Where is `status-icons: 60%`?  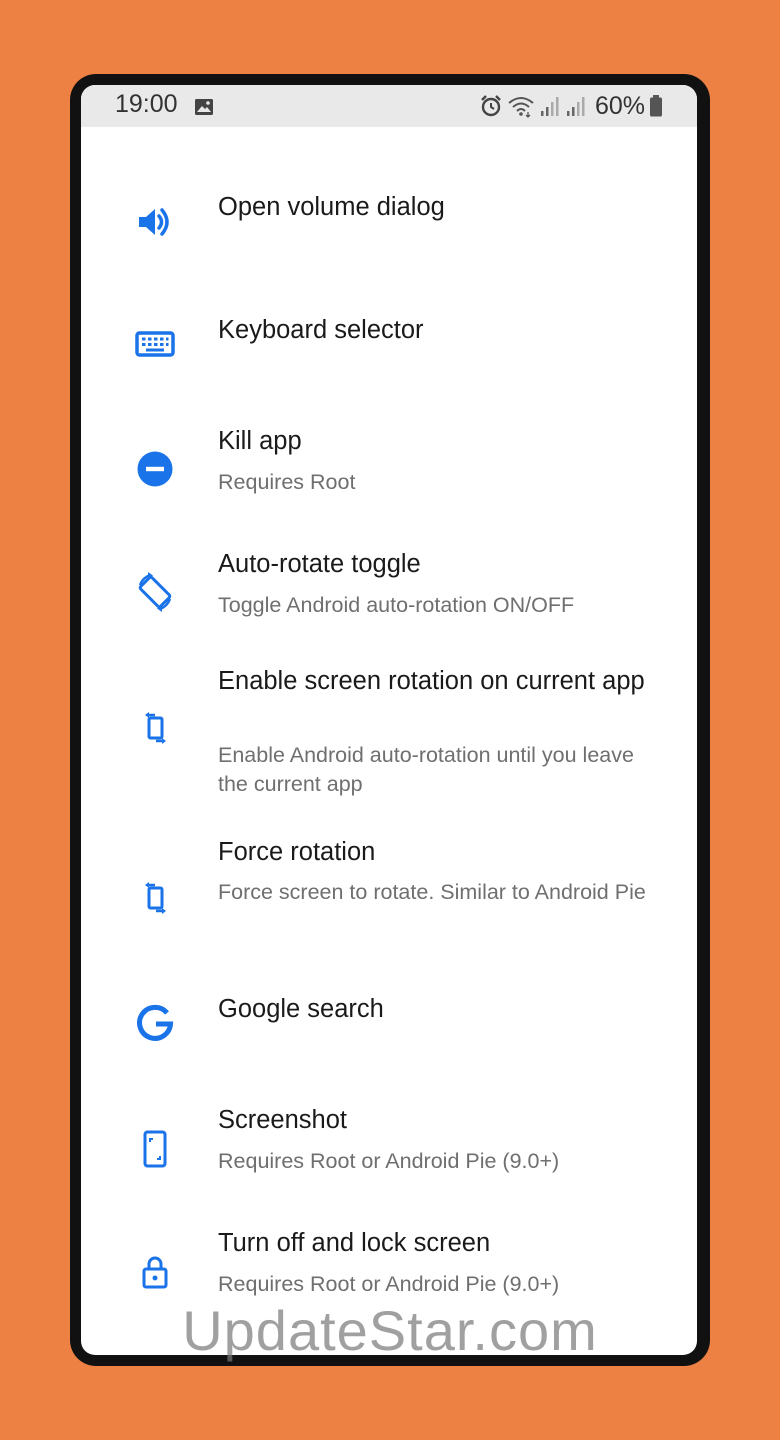
status-icons: 60% is located at coordinates (571, 106).